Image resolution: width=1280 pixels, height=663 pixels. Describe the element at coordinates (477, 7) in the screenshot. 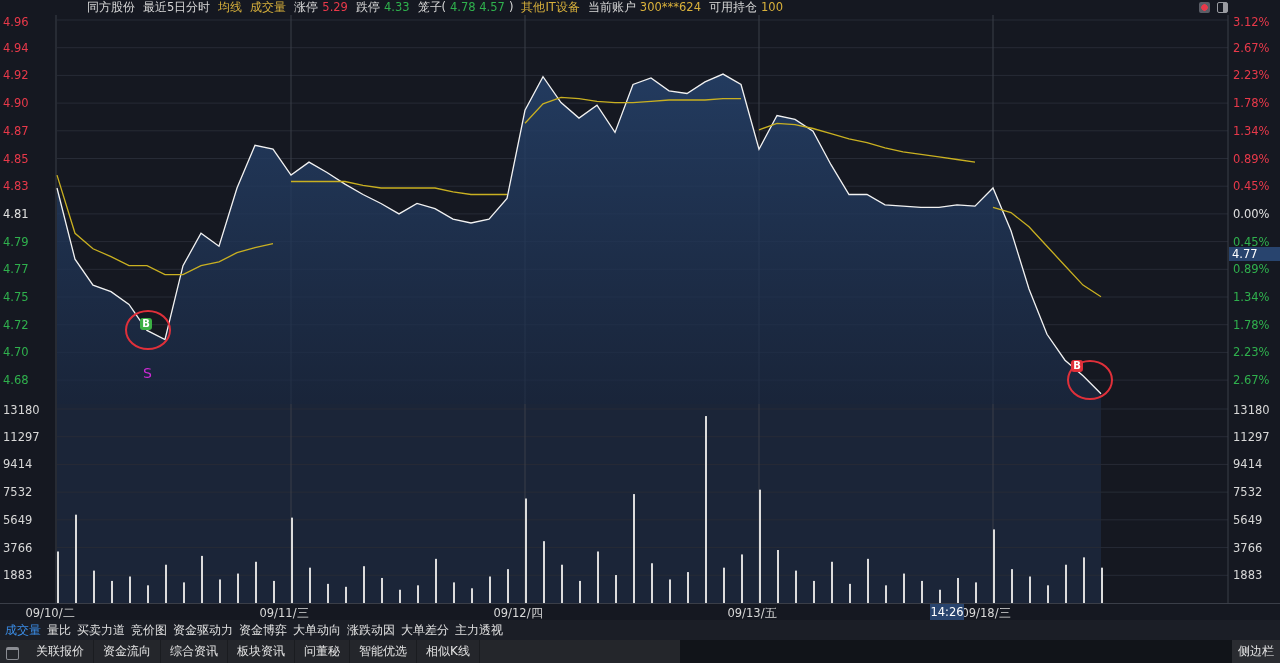

I see `info-text: 4.78 4.57` at that location.